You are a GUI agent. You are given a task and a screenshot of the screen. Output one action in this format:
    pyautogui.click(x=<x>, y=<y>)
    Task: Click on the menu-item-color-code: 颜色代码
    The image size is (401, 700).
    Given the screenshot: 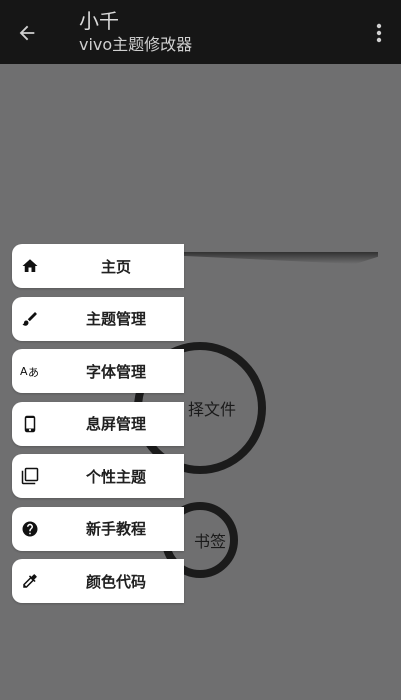 What is the action you would take?
    pyautogui.click(x=98, y=581)
    